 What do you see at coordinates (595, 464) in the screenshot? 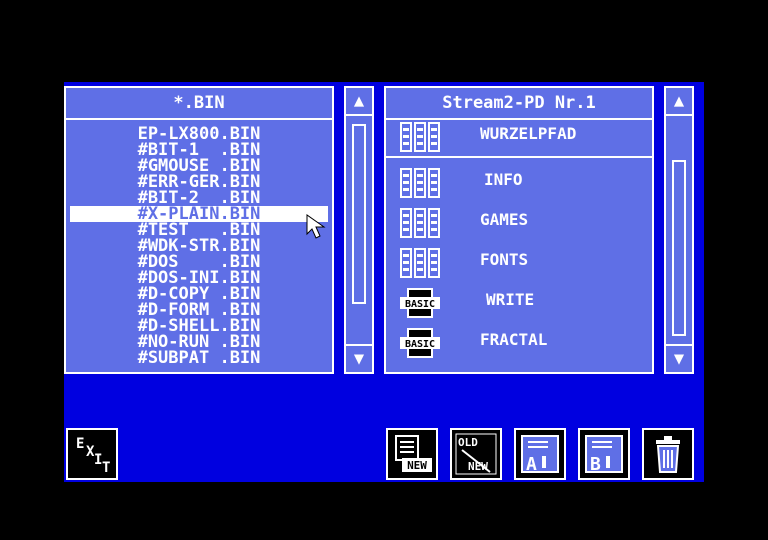
I see `svg-text: B` at bounding box center [595, 464].